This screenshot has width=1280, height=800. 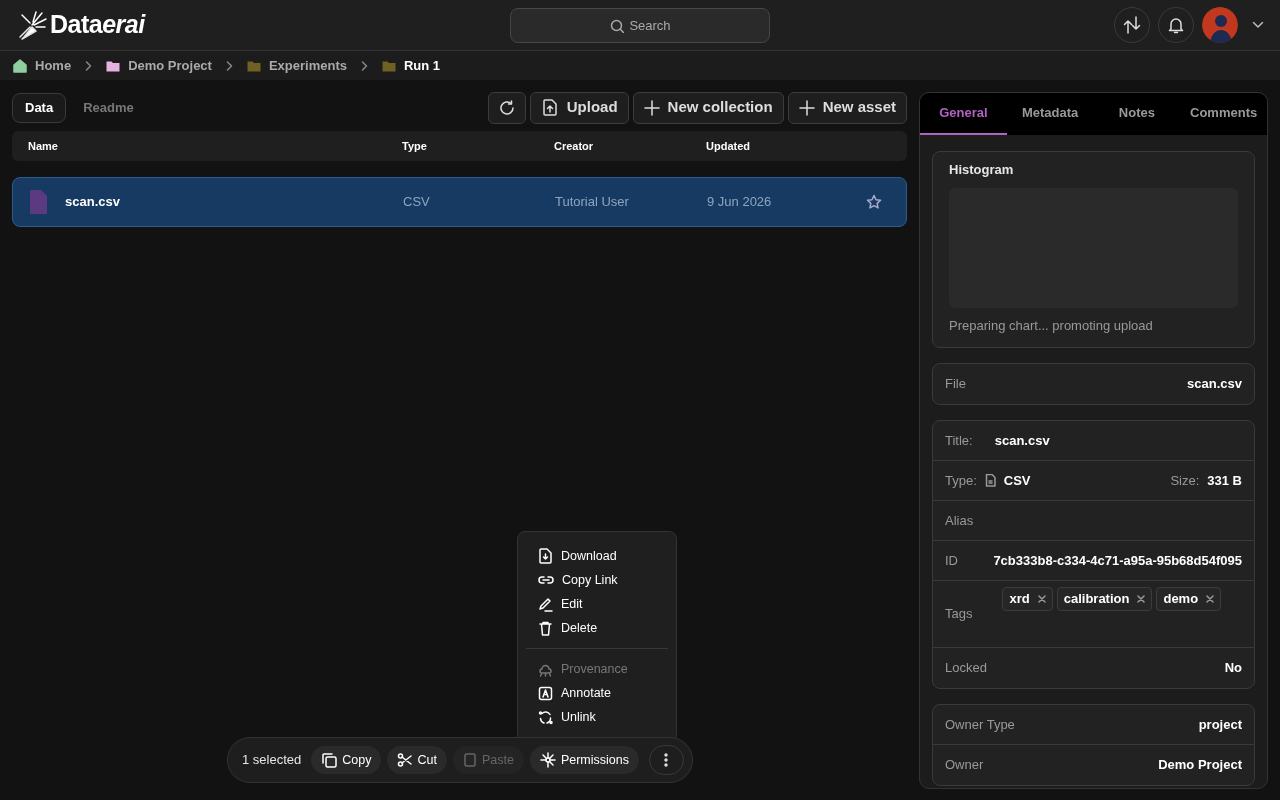 What do you see at coordinates (415, 146) in the screenshot?
I see `column-header: Type` at bounding box center [415, 146].